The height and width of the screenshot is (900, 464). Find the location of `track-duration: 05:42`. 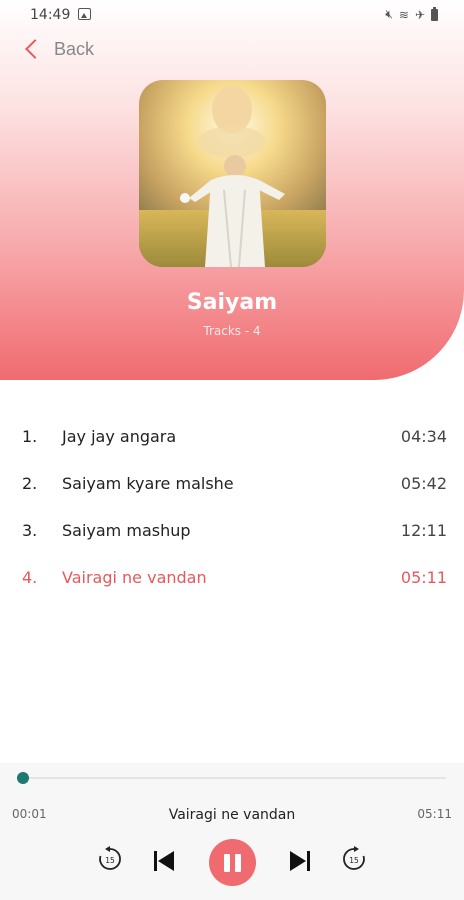

track-duration: 05:42 is located at coordinates (423, 483).